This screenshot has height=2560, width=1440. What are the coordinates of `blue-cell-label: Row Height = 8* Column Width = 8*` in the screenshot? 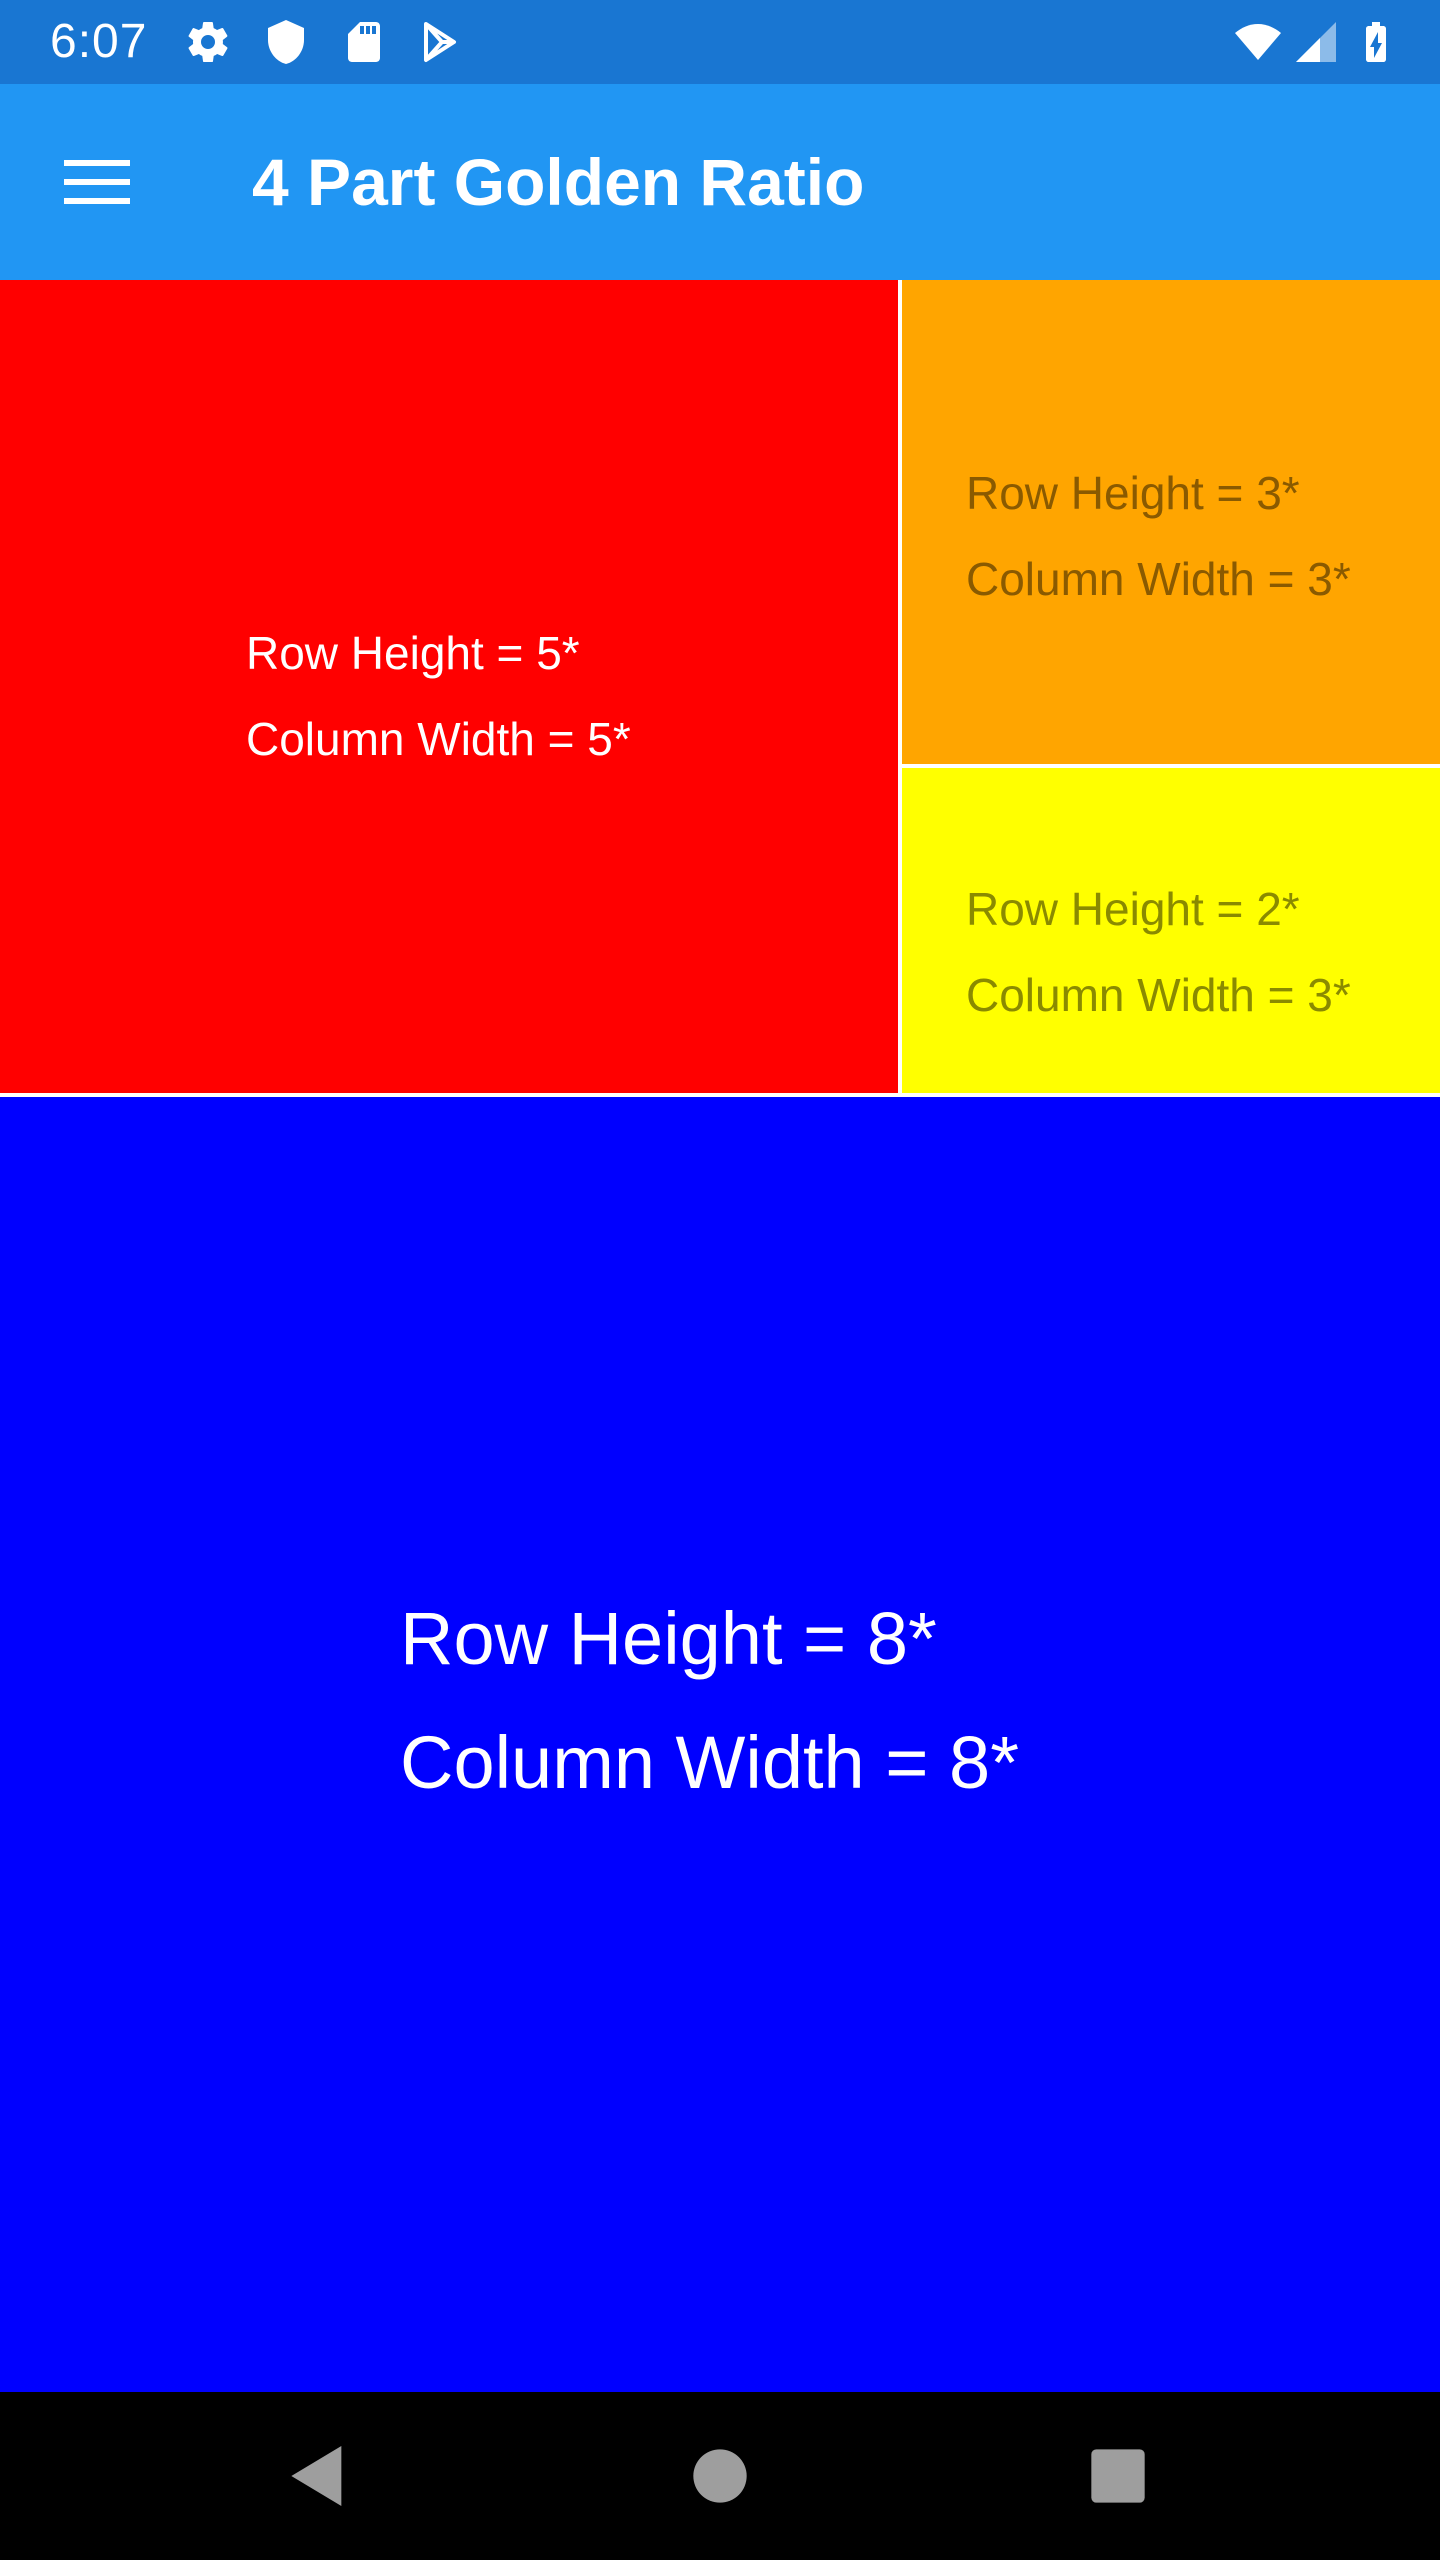 It's located at (709, 1701).